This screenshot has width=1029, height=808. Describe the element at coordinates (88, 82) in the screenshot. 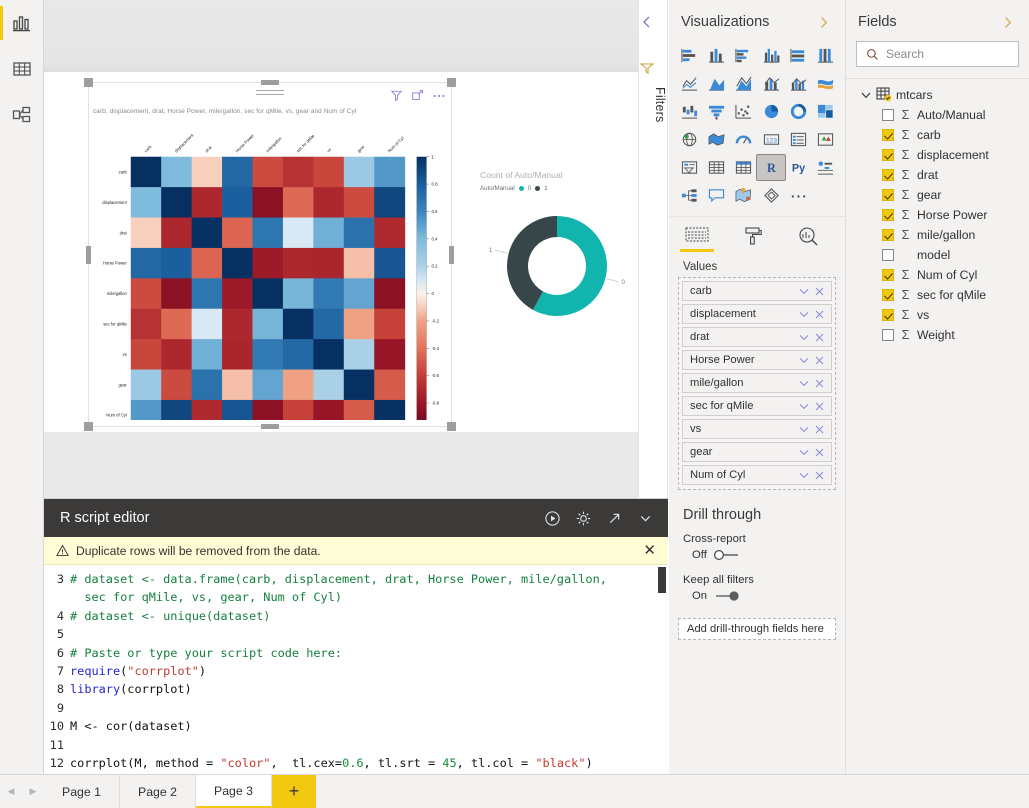

I see `resize-handle-top-left` at that location.